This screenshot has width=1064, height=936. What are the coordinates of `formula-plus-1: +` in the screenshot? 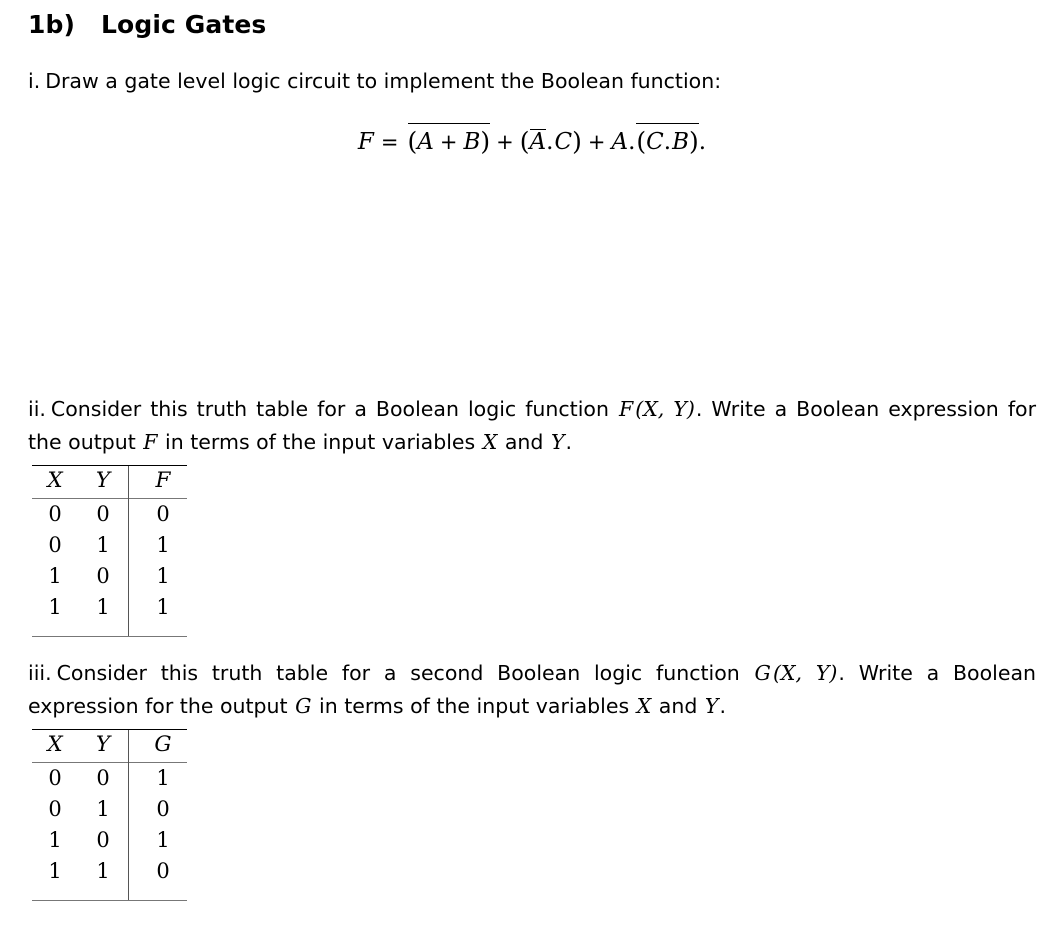 It's located at (505, 142).